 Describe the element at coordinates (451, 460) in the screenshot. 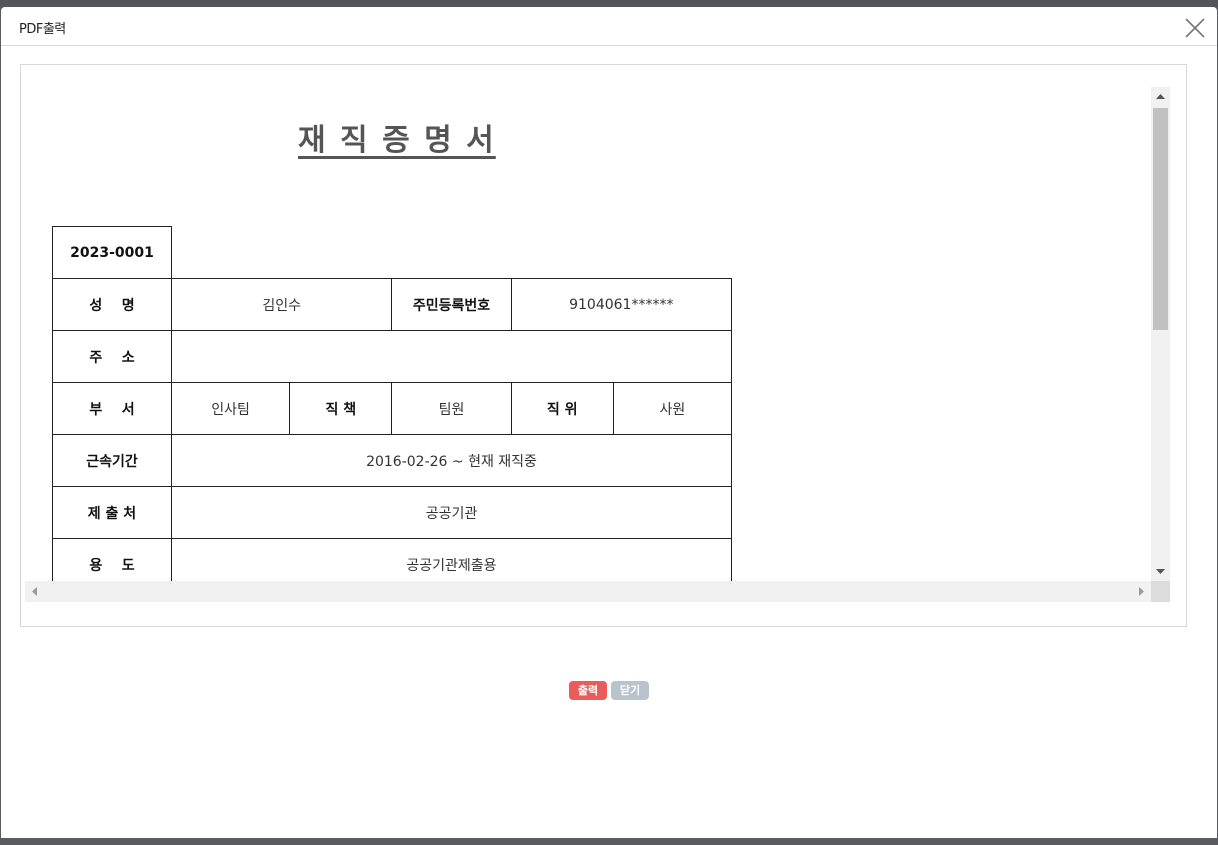

I see `employment-period-value: 2016-02-26 ~ 현재 재직중` at that location.